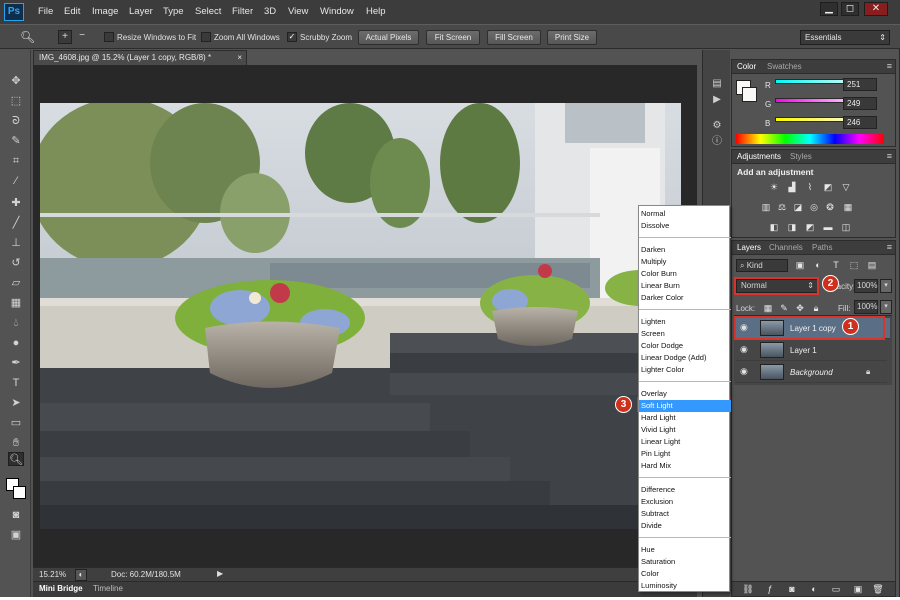 The height and width of the screenshot is (600, 900). Describe the element at coordinates (16, 403) in the screenshot. I see `path-selection-tool-icon: ➤` at that location.